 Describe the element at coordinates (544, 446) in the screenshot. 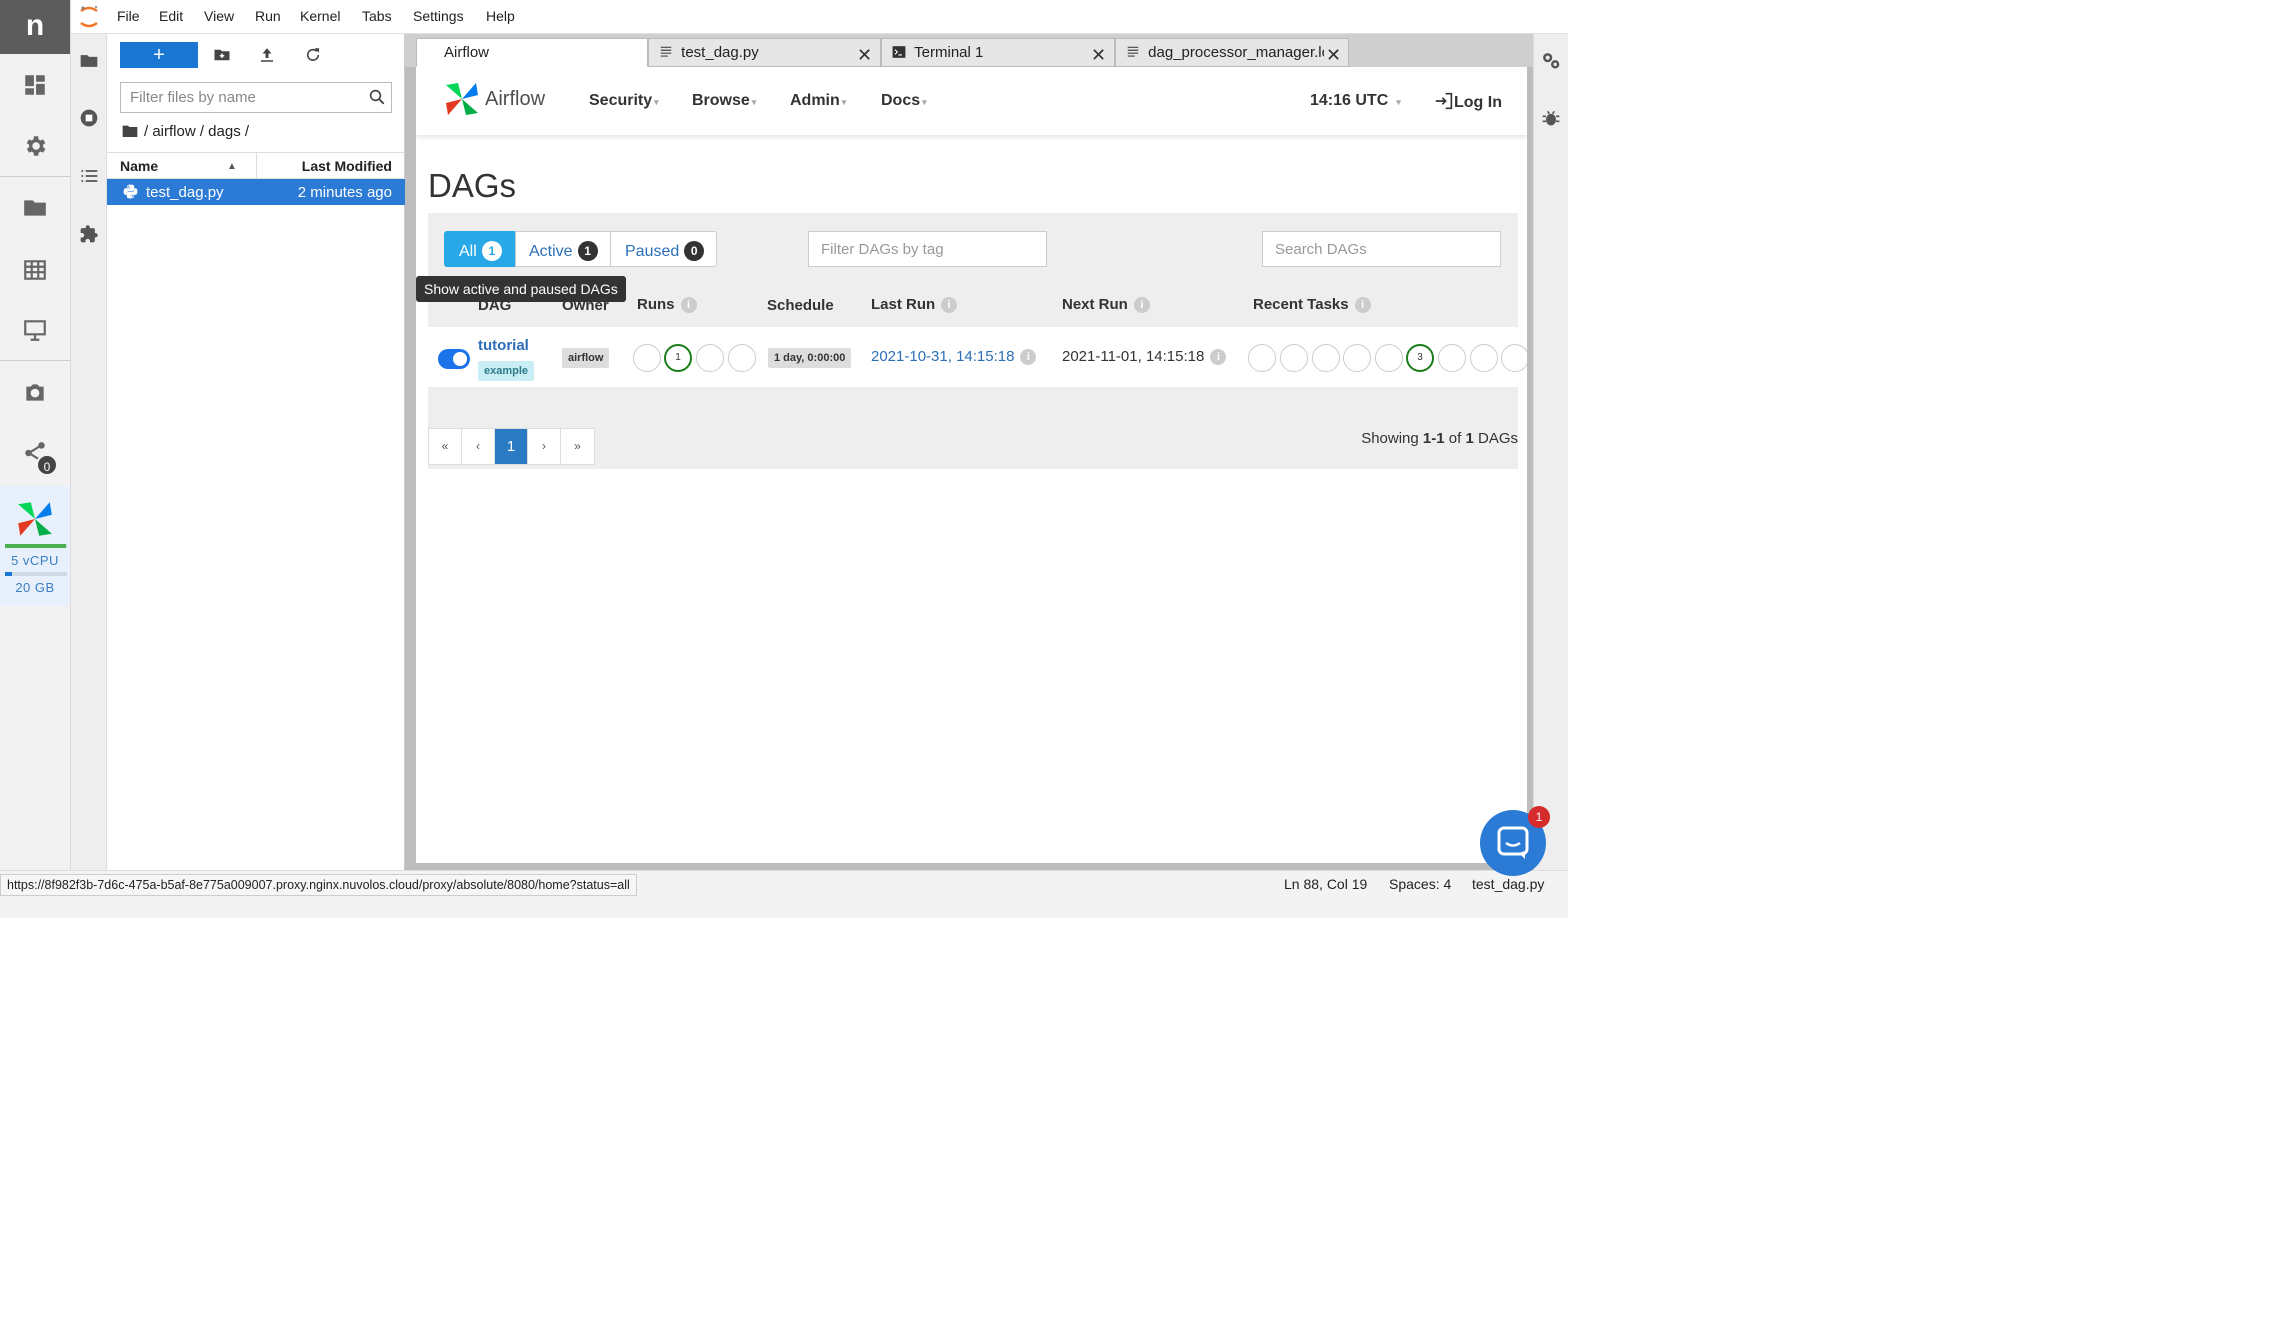

I see `pager-next: ›` at that location.